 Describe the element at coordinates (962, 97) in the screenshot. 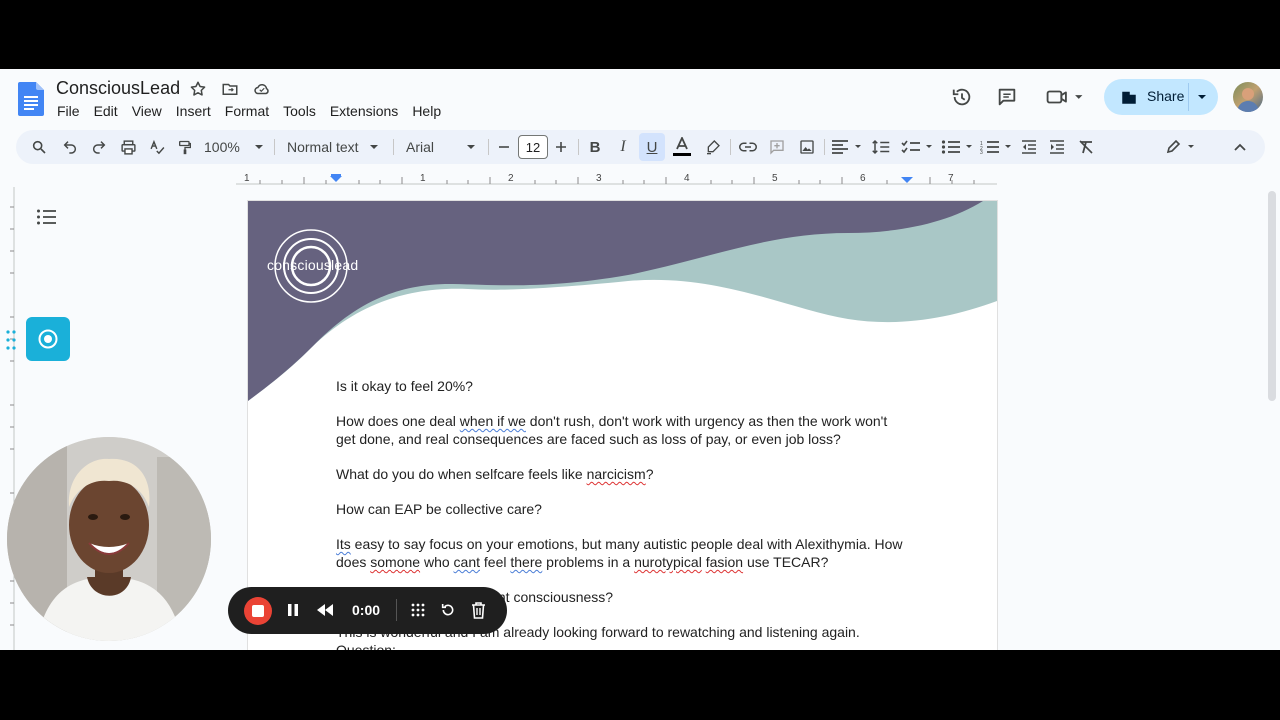

I see `version-history-icon` at that location.